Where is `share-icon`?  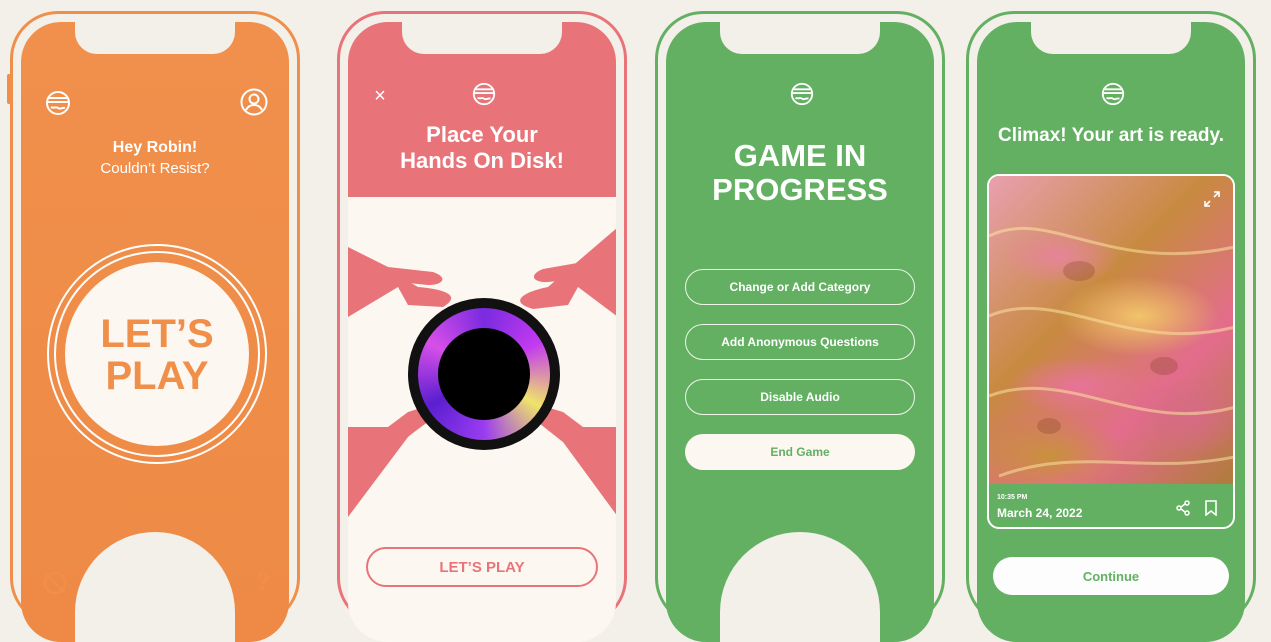
share-icon is located at coordinates (1183, 508).